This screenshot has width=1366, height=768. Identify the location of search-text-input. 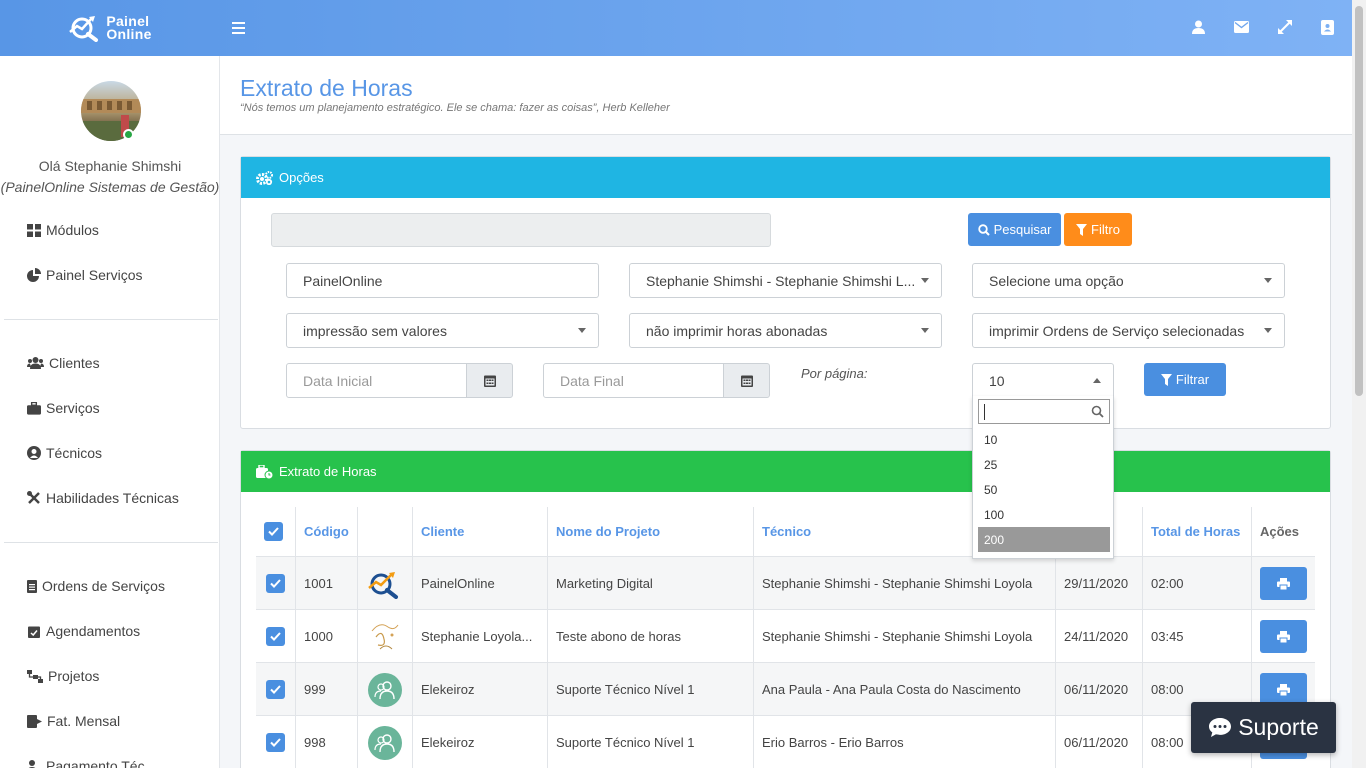
(521, 230).